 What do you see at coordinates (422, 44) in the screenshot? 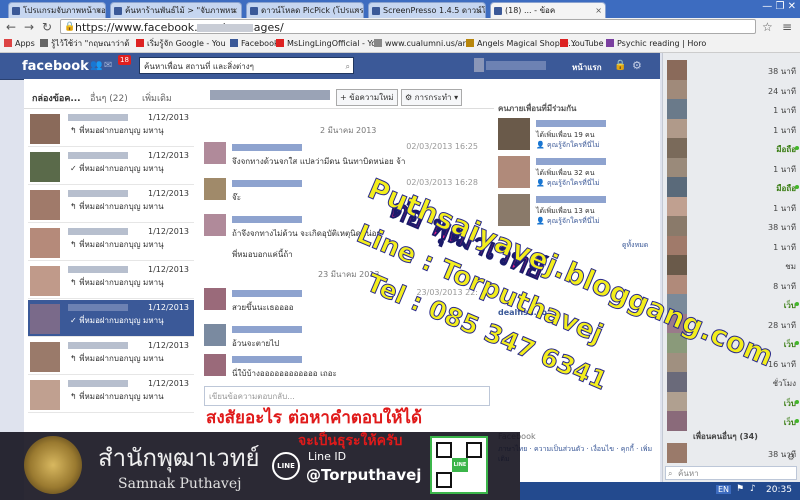
I see `bookmark: www.cualumni.us/arti` at bounding box center [422, 44].